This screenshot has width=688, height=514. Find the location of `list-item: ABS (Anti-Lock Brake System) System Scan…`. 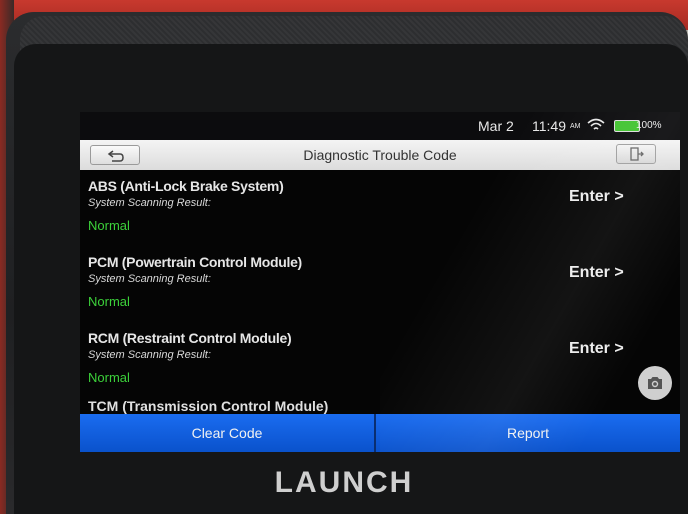

list-item: ABS (Anti-Lock Brake System) System Scan… is located at coordinates (380, 208).